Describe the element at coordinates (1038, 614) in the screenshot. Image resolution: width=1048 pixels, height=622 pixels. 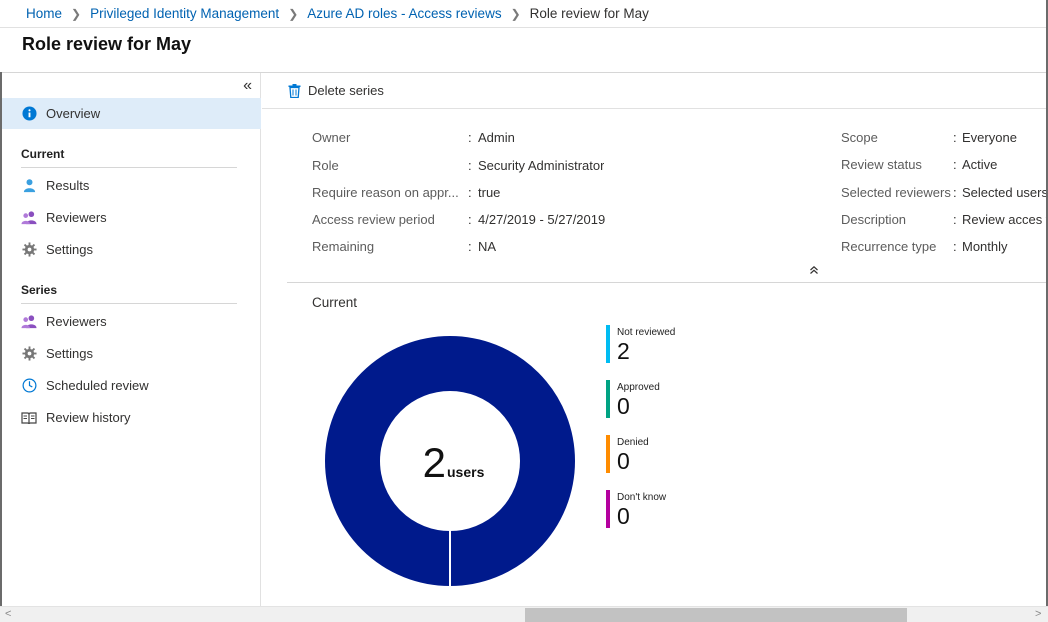
I see `scroll-right-icon: >` at that location.